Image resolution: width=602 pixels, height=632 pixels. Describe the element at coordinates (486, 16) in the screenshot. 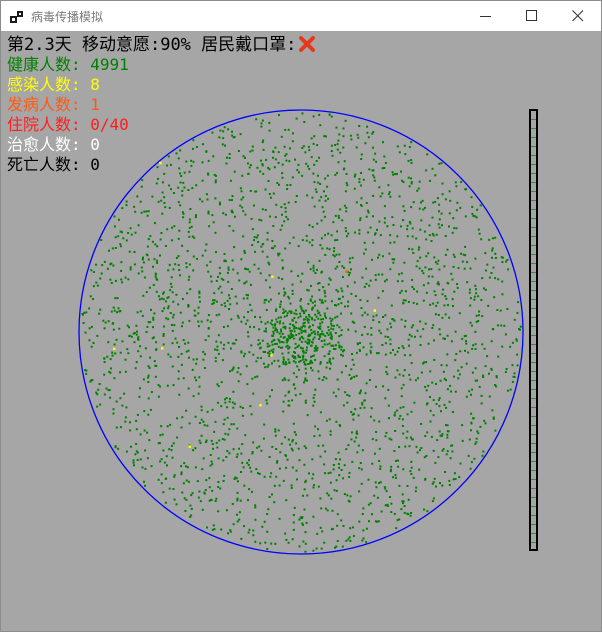

I see `minimize-button` at that location.